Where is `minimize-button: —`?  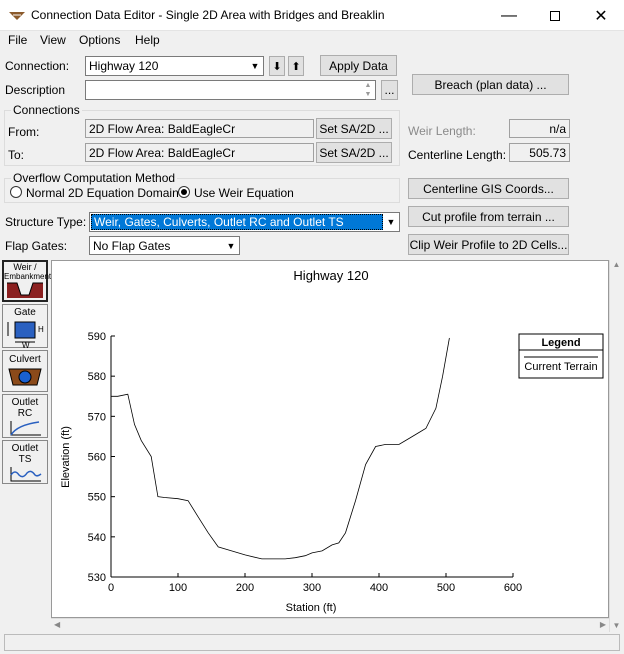 minimize-button: — is located at coordinates (509, 15).